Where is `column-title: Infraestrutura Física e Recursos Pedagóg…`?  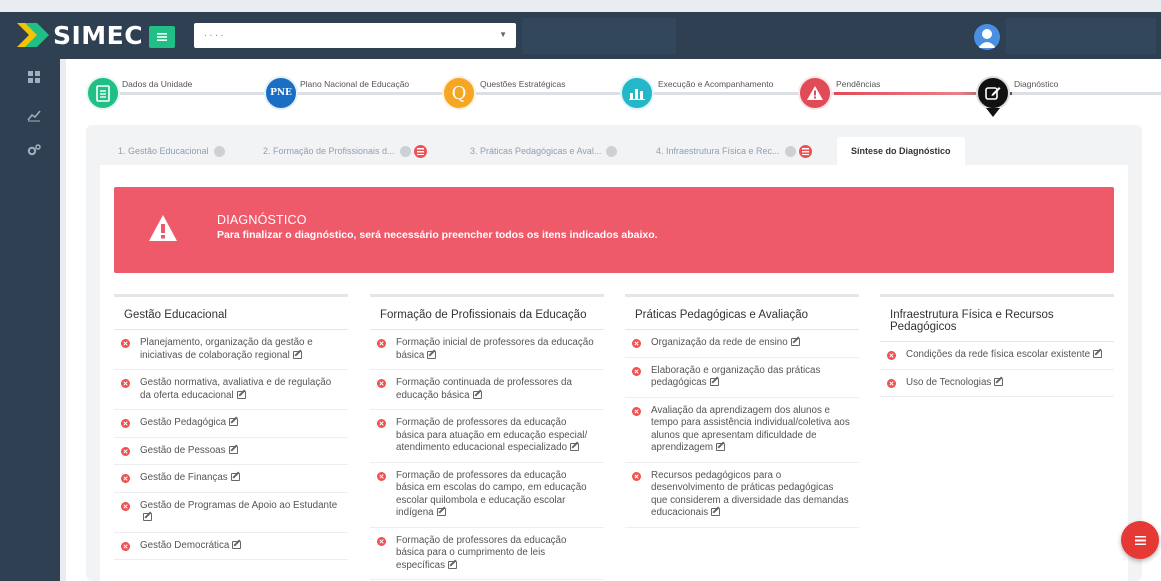 column-title: Infraestrutura Física e Recursos Pedagóg… is located at coordinates (997, 318).